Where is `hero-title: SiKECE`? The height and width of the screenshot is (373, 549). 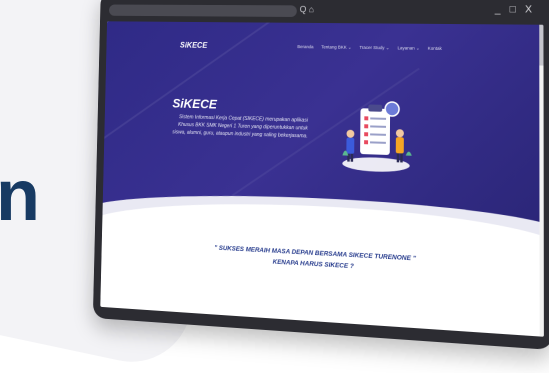
hero-title: SiKECE is located at coordinates (194, 103).